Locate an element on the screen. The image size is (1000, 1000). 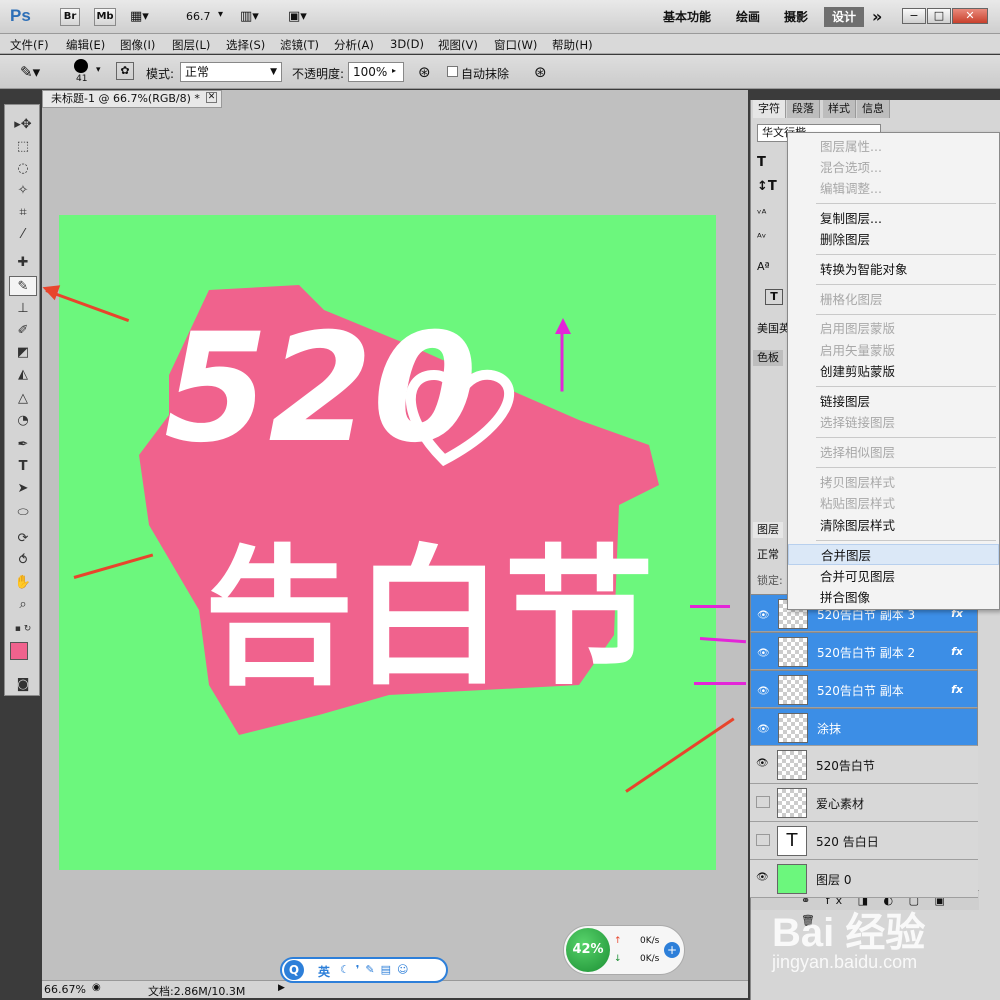
workspace-essentials: 基本功能 is located at coordinates (687, 17).